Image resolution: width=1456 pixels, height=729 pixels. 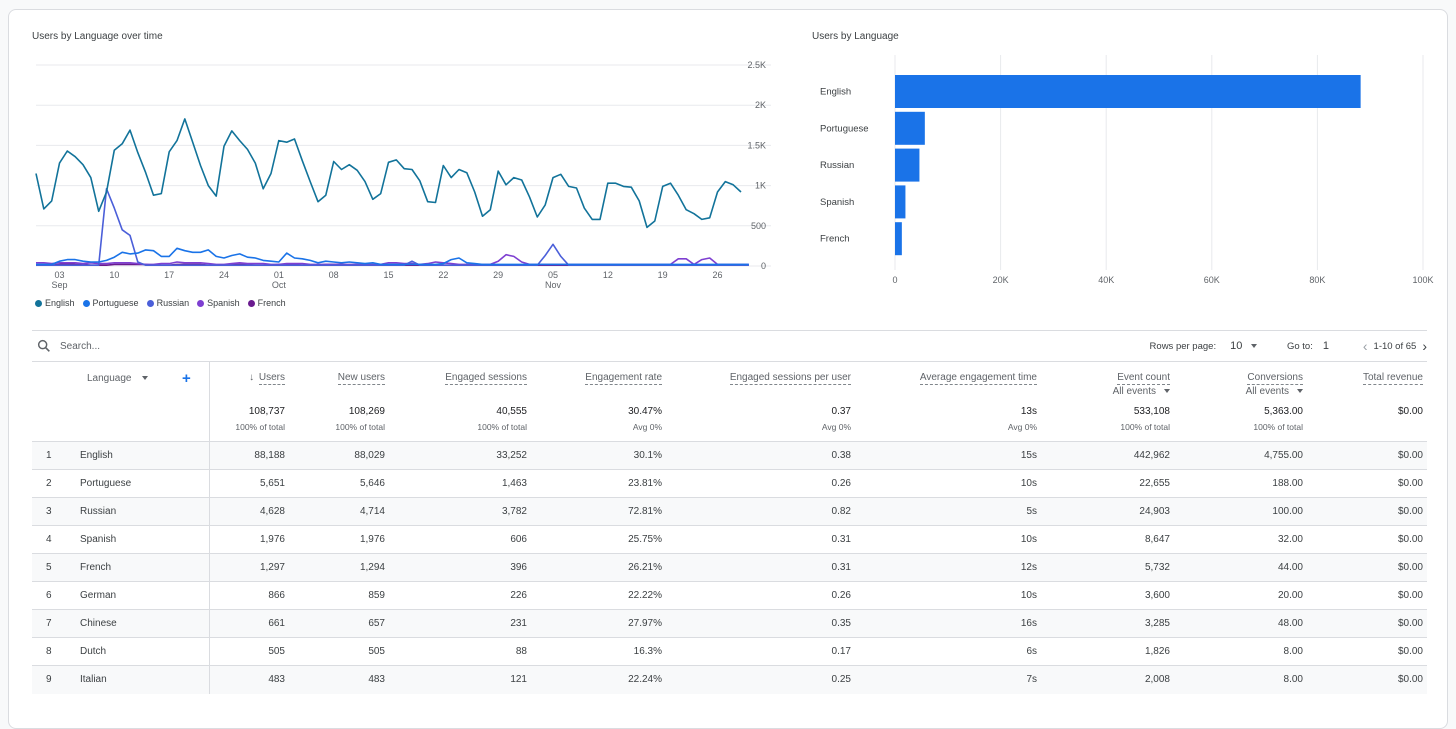 I want to click on column-header-engagement-rate: Engagement rate, so click(x=598, y=384).